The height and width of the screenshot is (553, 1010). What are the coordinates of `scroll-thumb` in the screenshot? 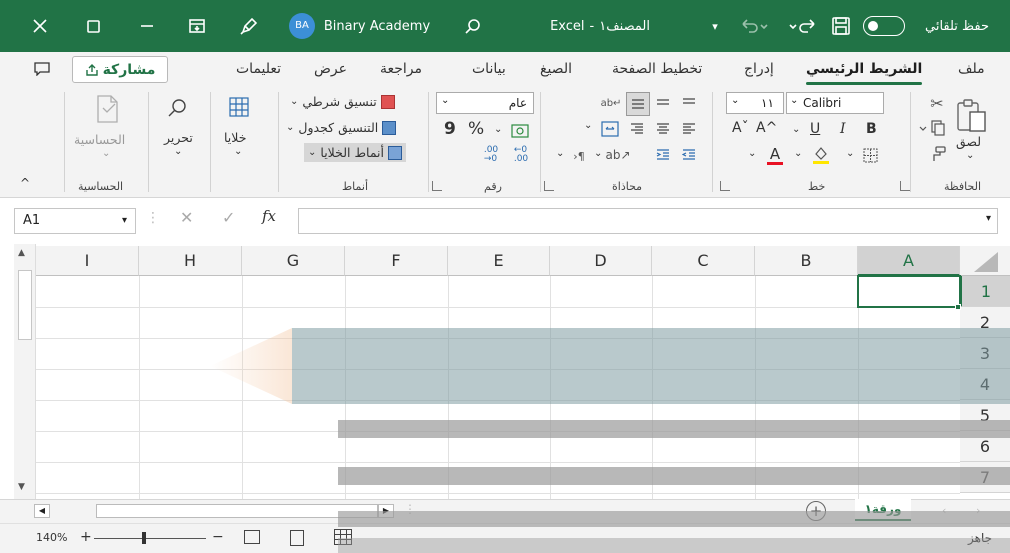 It's located at (25, 305).